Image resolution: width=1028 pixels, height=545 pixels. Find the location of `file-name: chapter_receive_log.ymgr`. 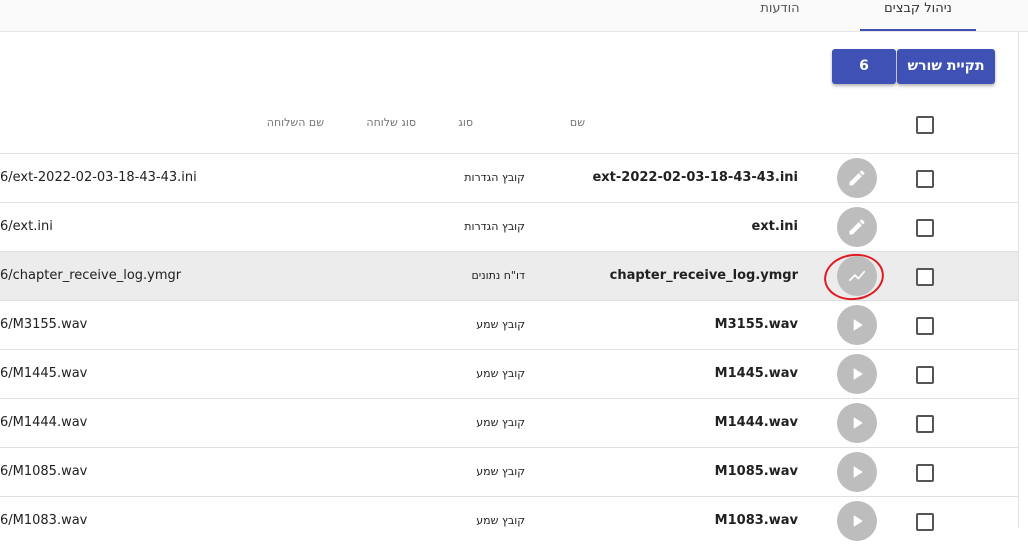

file-name: chapter_receive_log.ymgr is located at coordinates (703, 275).